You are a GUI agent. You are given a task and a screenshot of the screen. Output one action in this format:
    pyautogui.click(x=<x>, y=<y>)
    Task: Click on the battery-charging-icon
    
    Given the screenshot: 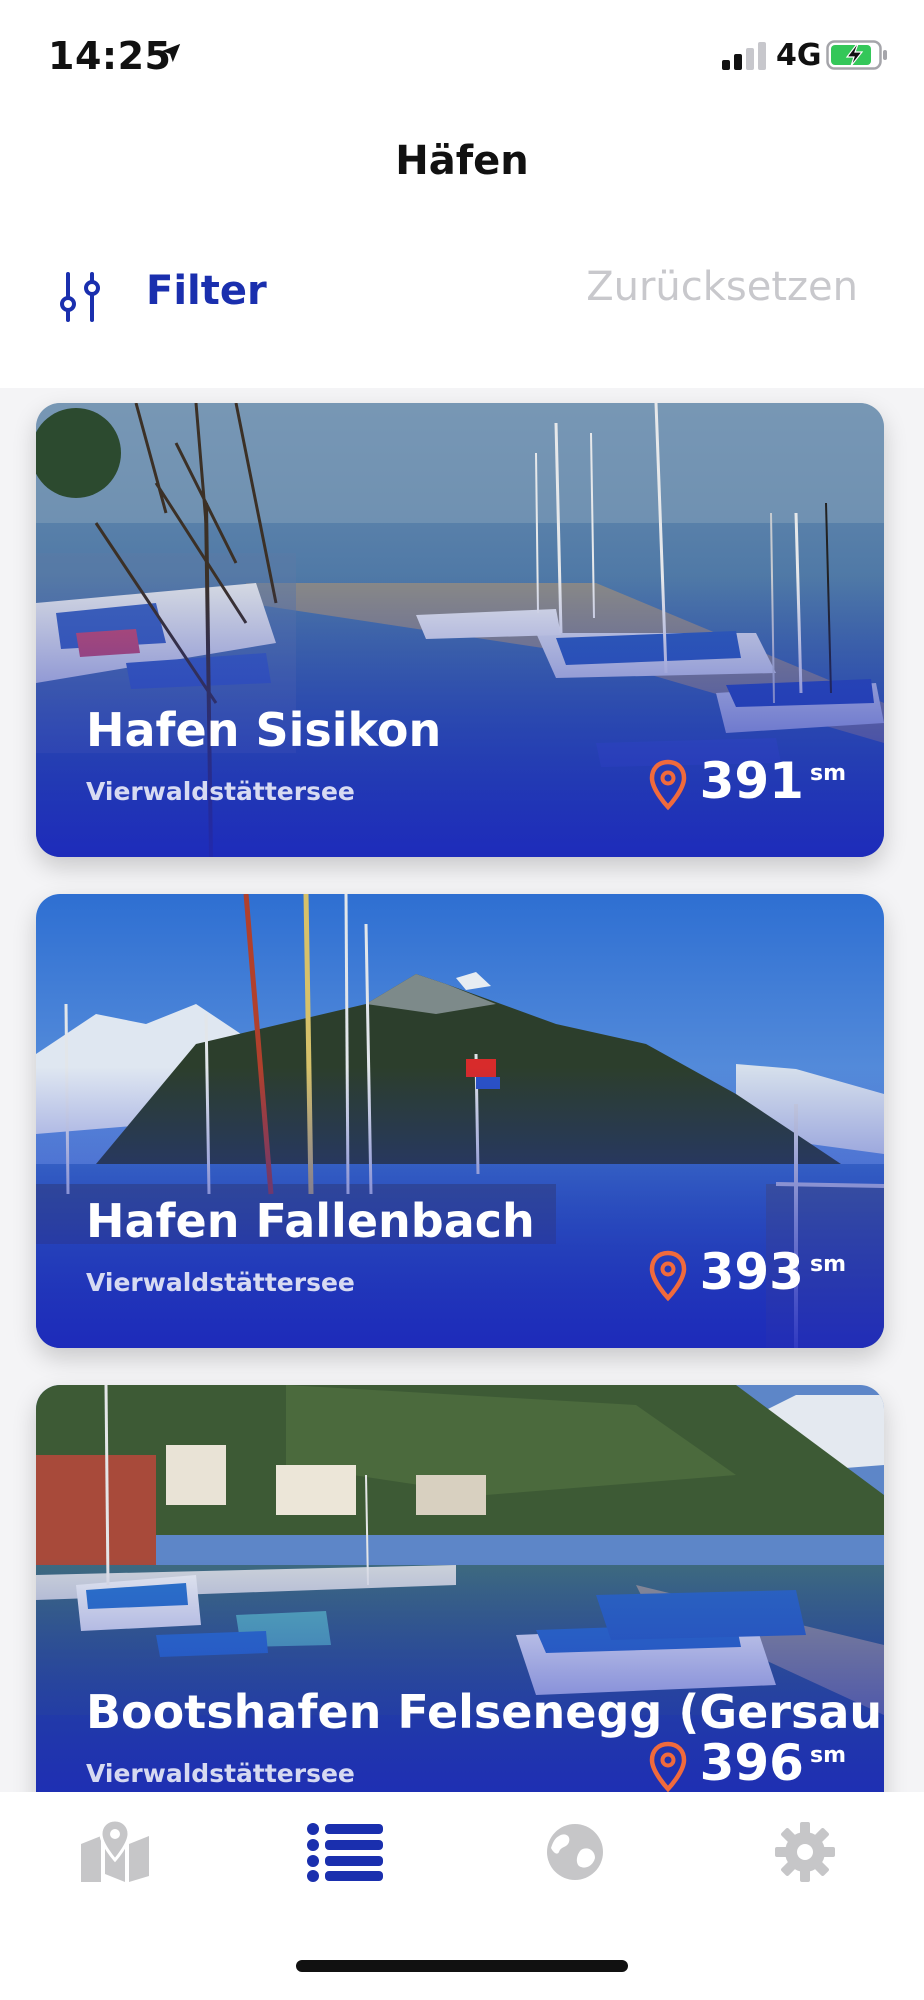 What is the action you would take?
    pyautogui.click(x=856, y=55)
    